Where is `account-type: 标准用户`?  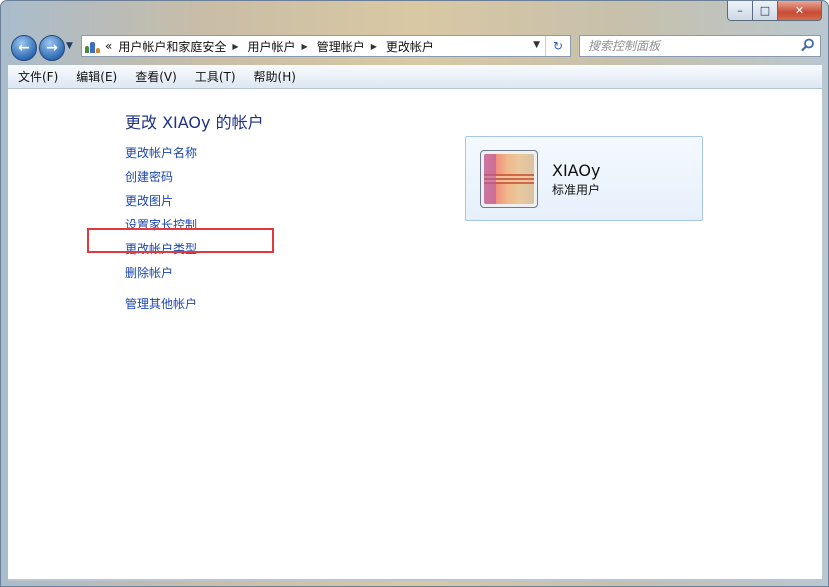 account-type: 标准用户 is located at coordinates (576, 190).